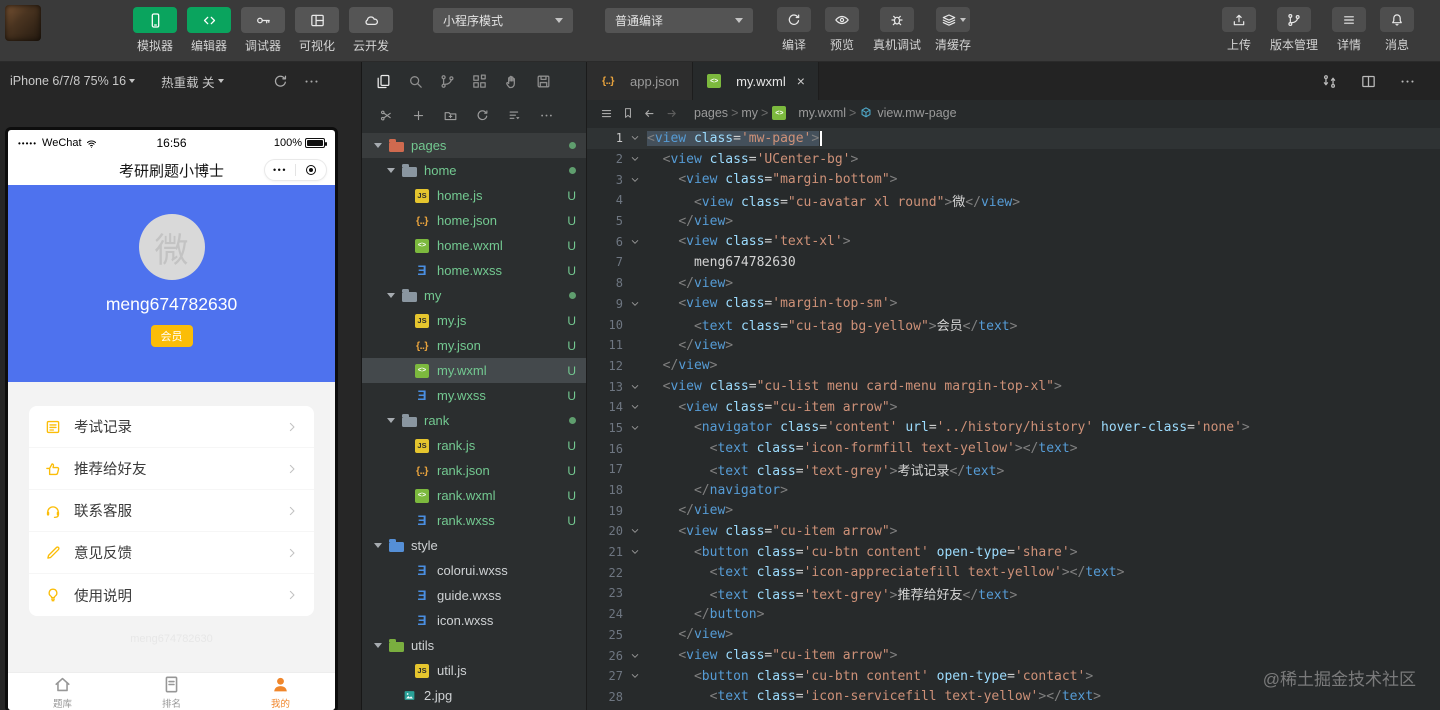  What do you see at coordinates (1013, 241) in the screenshot?
I see `code-line-6: 6 <view class='text-xl'>` at bounding box center [1013, 241].